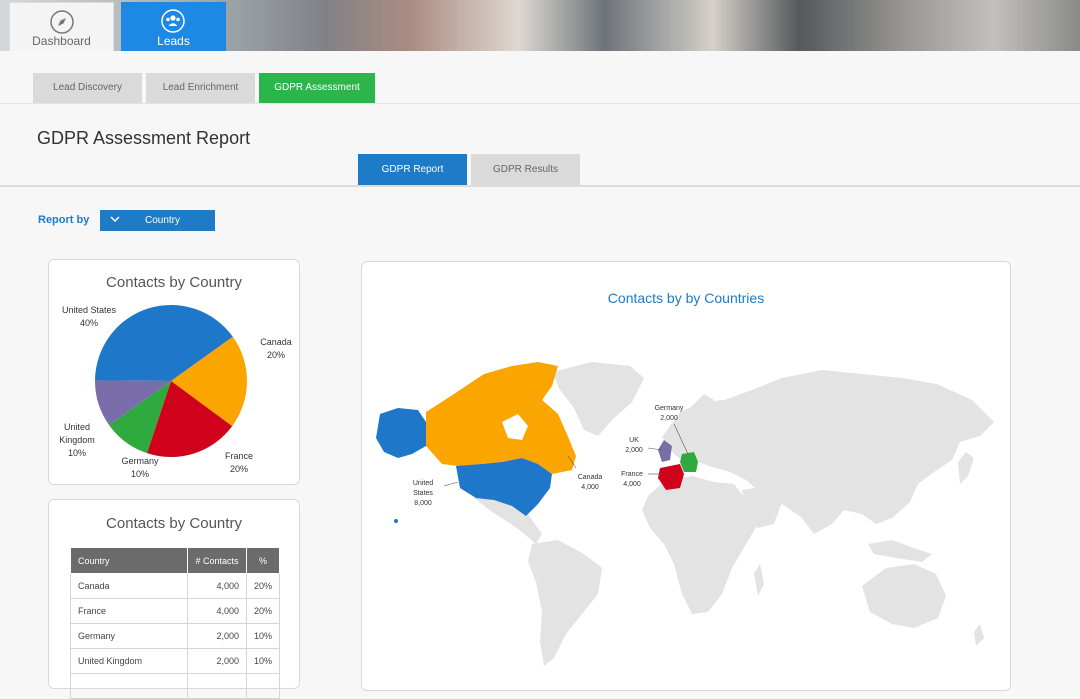 This screenshot has height=699, width=1080. I want to click on pie-label-germany: Germany 10%, so click(140, 468).